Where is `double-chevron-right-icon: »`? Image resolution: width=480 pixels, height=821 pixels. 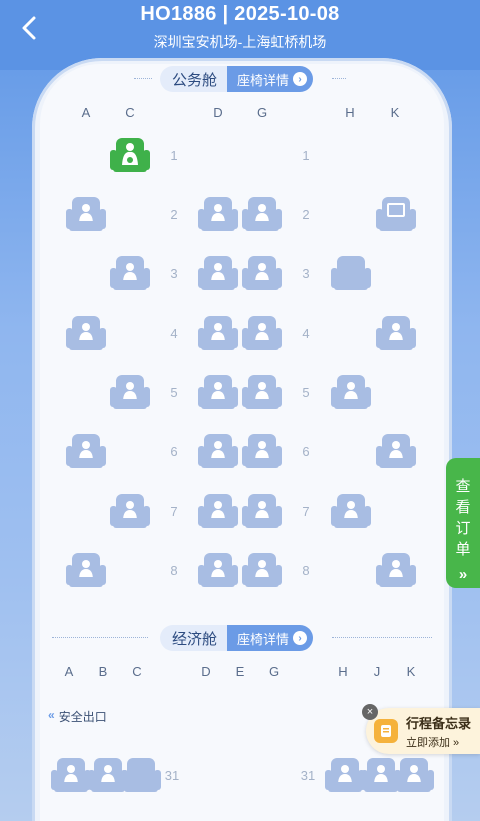
double-chevron-right-icon: » is located at coordinates (463, 574).